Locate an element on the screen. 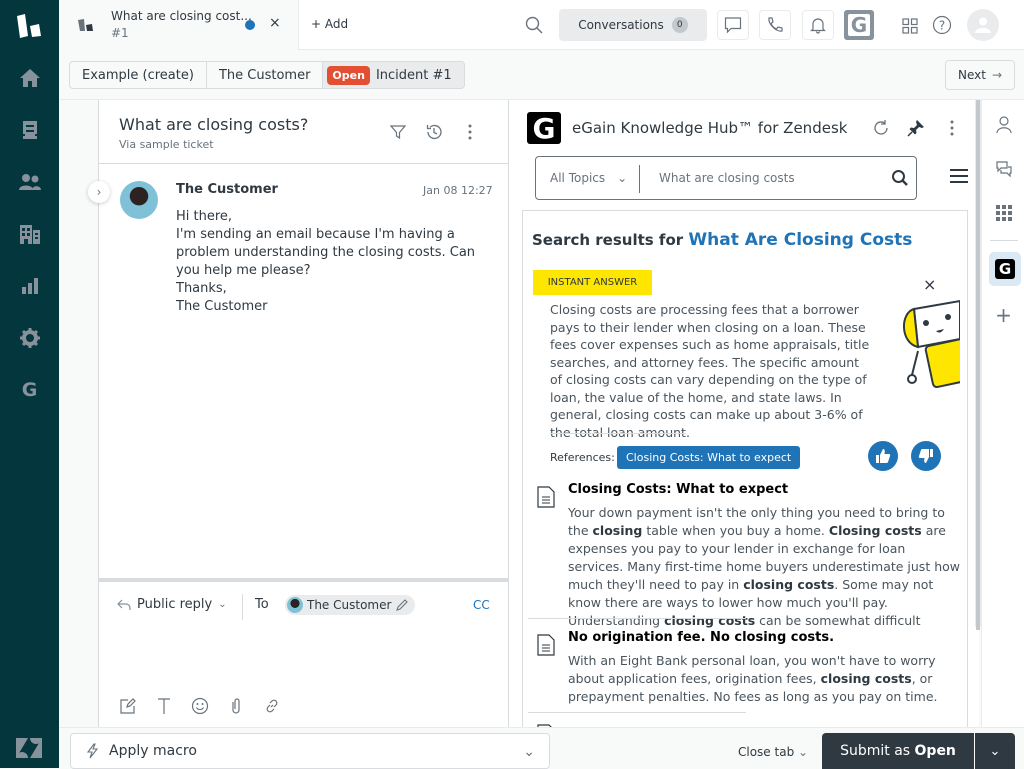 This screenshot has width=1024, height=769. arrow-right-icon: → is located at coordinates (997, 75).